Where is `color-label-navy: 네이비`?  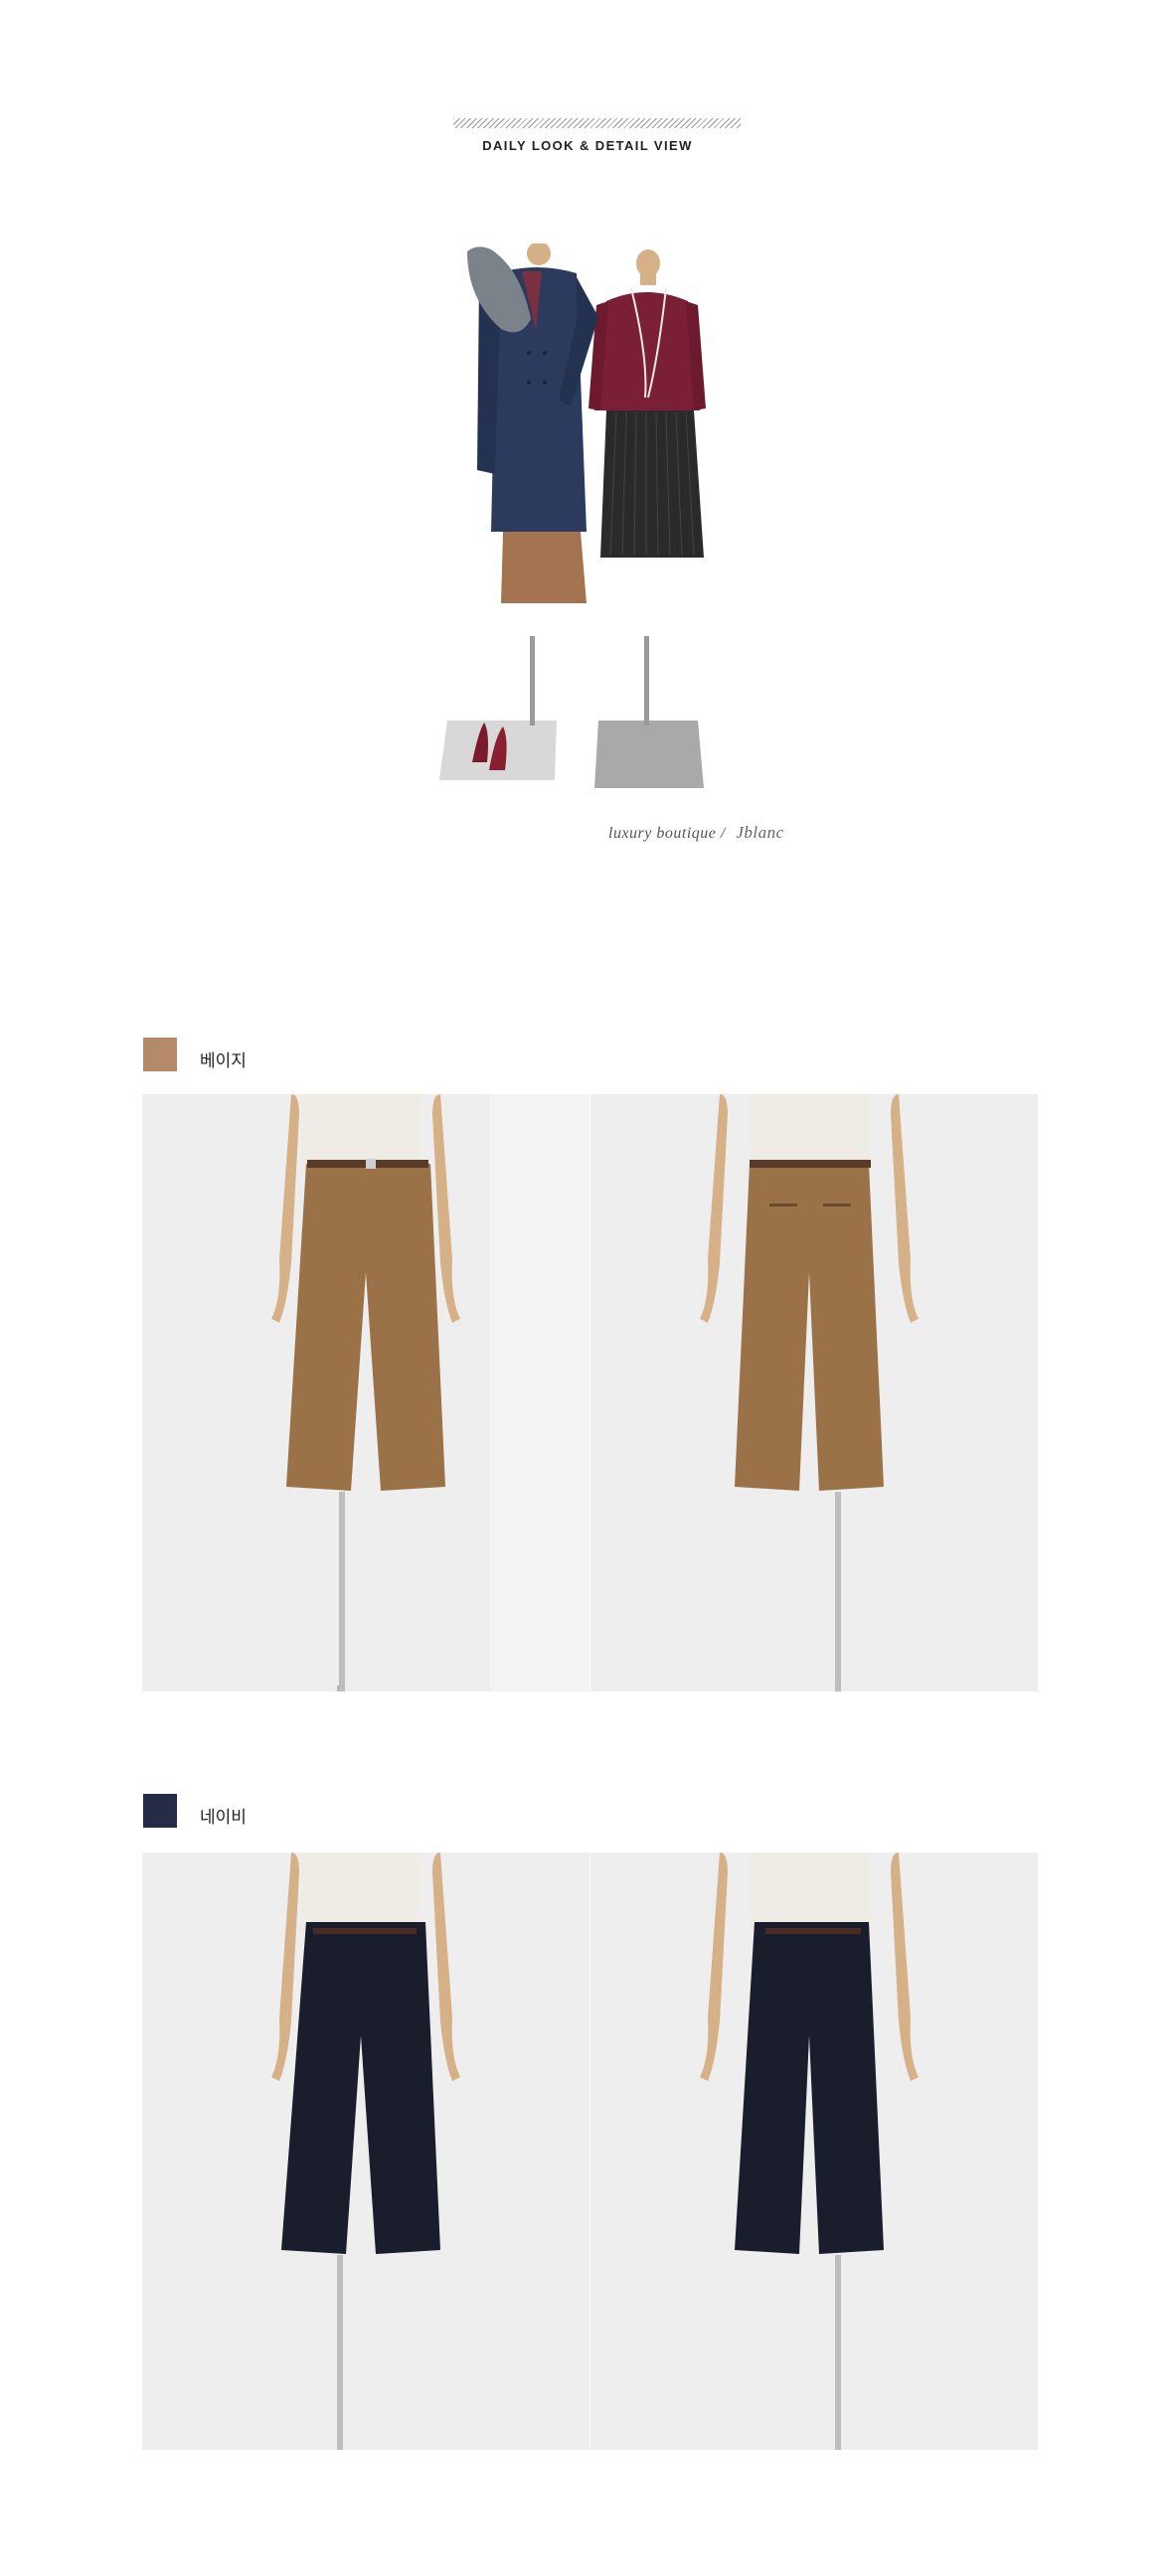 color-label-navy: 네이비 is located at coordinates (223, 1817).